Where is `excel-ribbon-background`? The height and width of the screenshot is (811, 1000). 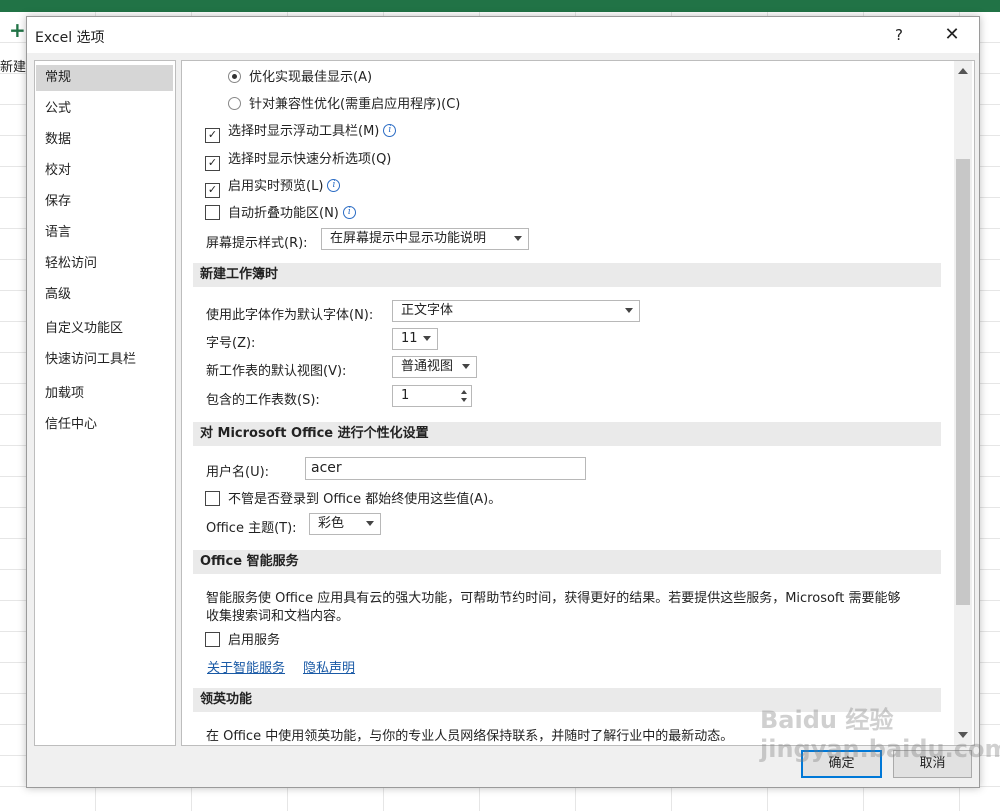 excel-ribbon-background is located at coordinates (500, 6).